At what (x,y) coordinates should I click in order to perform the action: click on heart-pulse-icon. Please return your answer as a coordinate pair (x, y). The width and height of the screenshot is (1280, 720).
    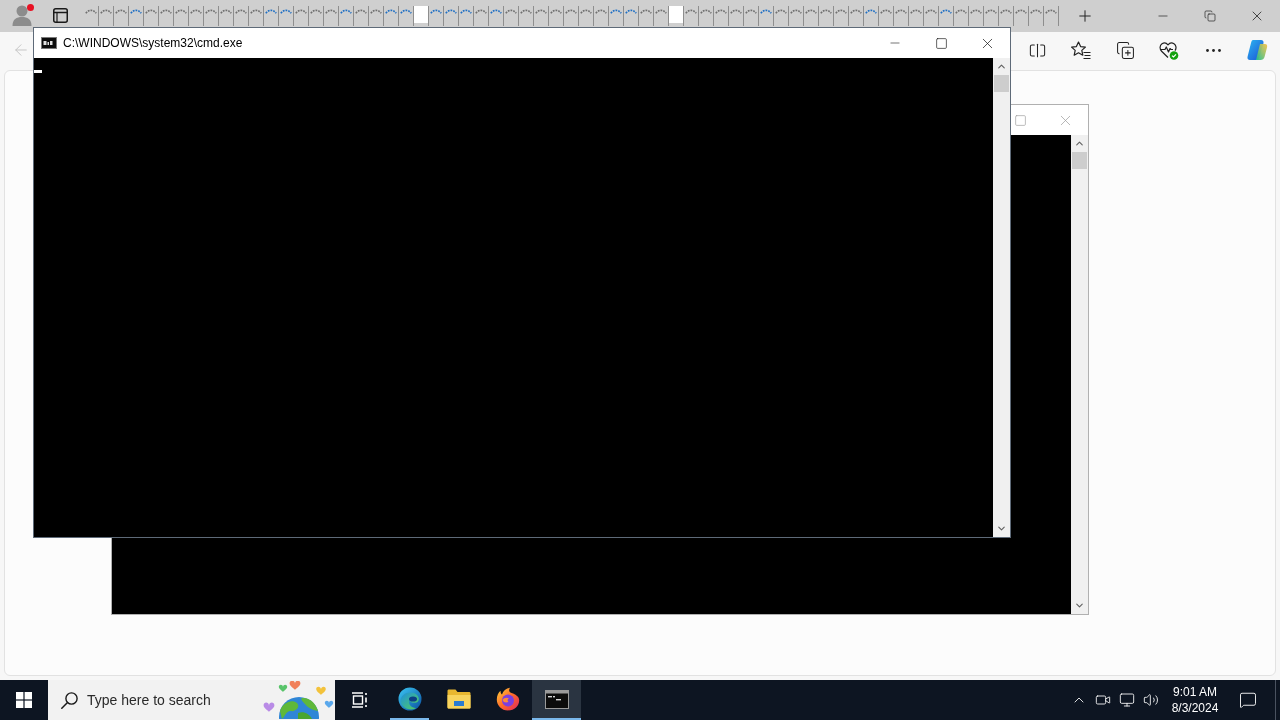
    Looking at the image, I should click on (1169, 50).